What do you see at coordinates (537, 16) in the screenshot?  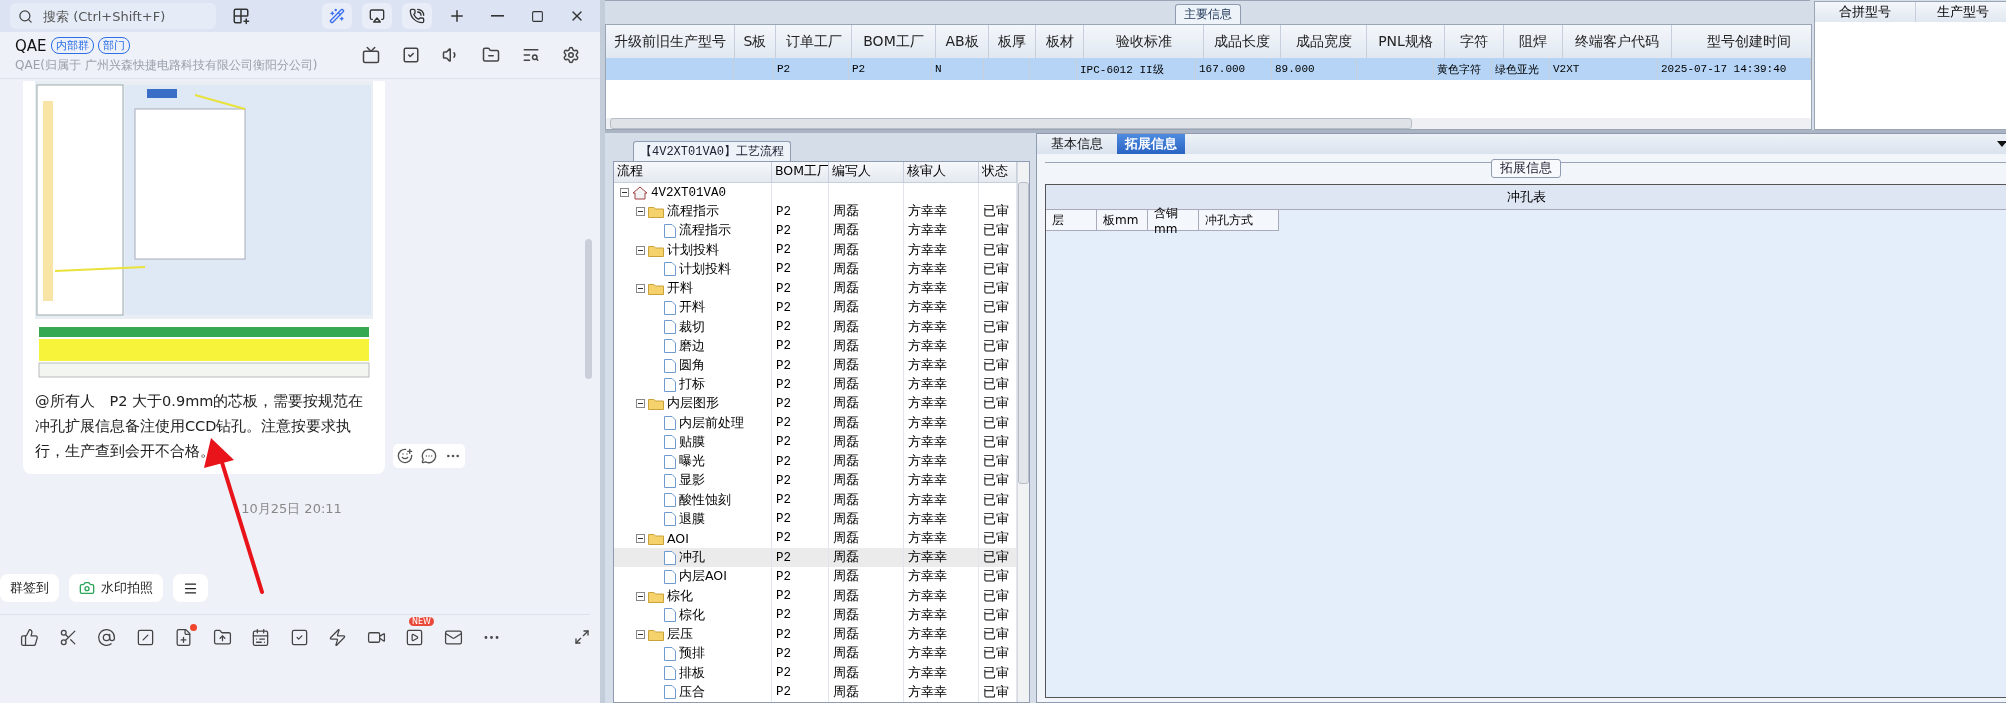 I see `maximize-icon` at bounding box center [537, 16].